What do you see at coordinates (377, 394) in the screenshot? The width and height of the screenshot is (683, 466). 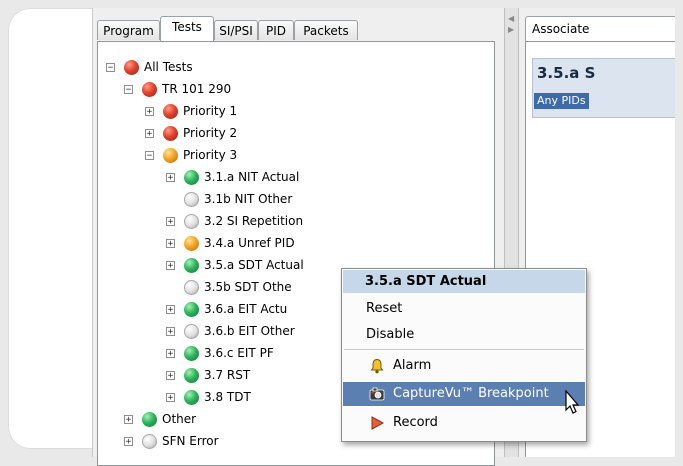 I see `camera-icon` at bounding box center [377, 394].